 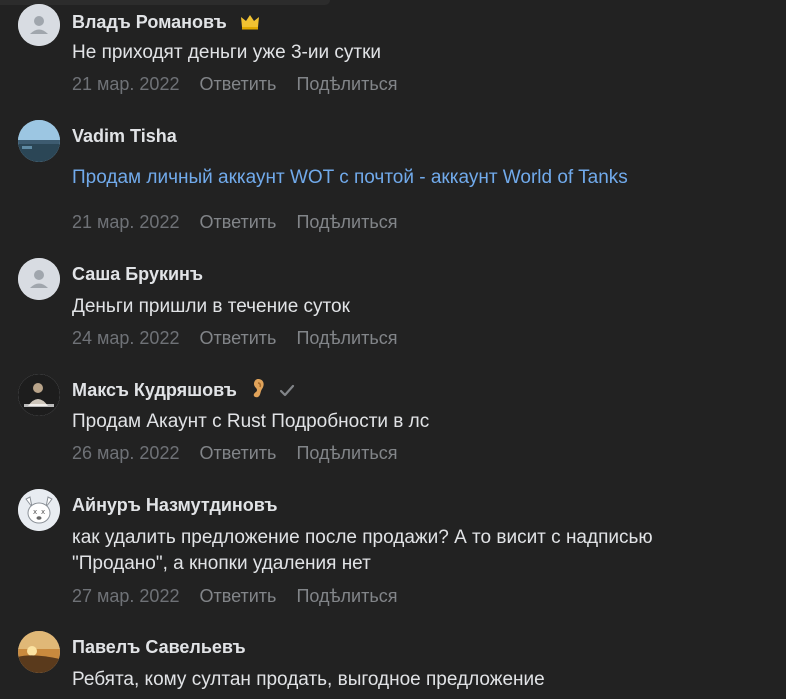 I want to click on top-strip, so click(x=165, y=2).